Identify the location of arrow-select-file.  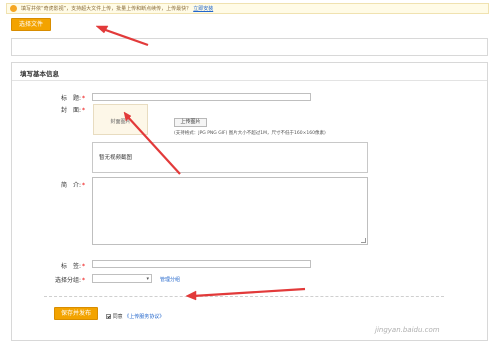
(124, 36).